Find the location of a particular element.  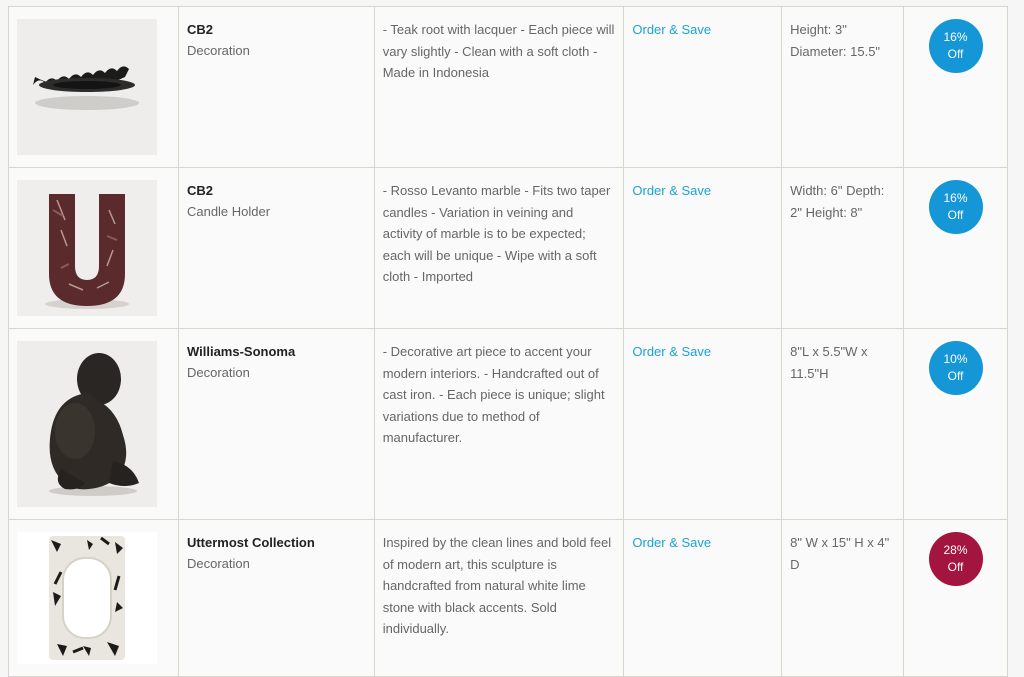

discount-percent: 10% is located at coordinates (955, 359).